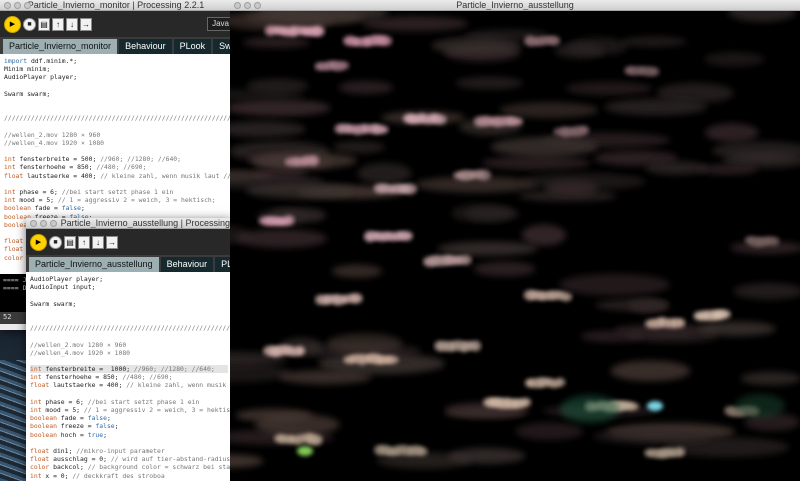  What do you see at coordinates (60, 46) in the screenshot?
I see `monitor-tab: Particle_Invierno_monitor` at bounding box center [60, 46].